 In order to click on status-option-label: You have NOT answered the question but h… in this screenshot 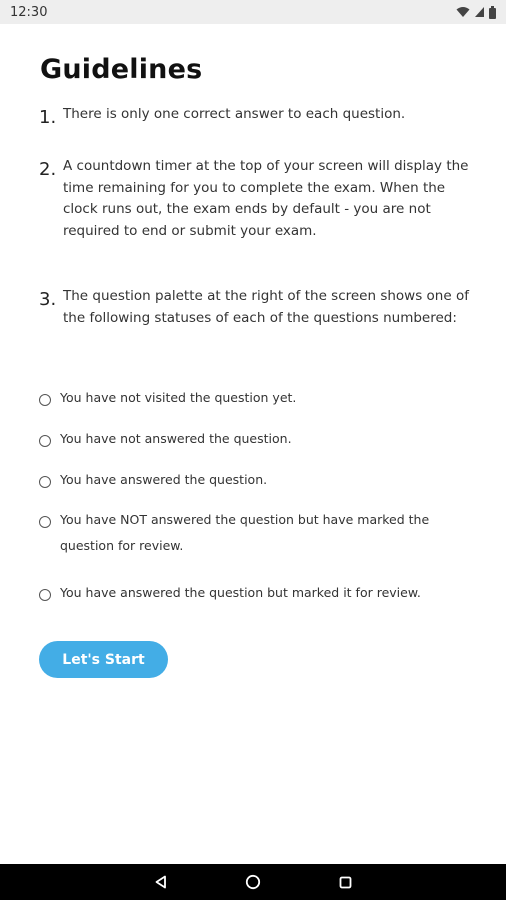, I will do `click(245, 532)`.